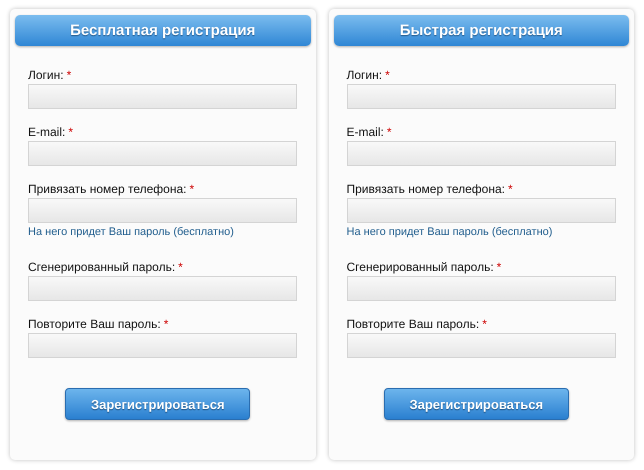 The height and width of the screenshot is (470, 644). I want to click on panel-header: Быстрая регистрация, so click(481, 30).